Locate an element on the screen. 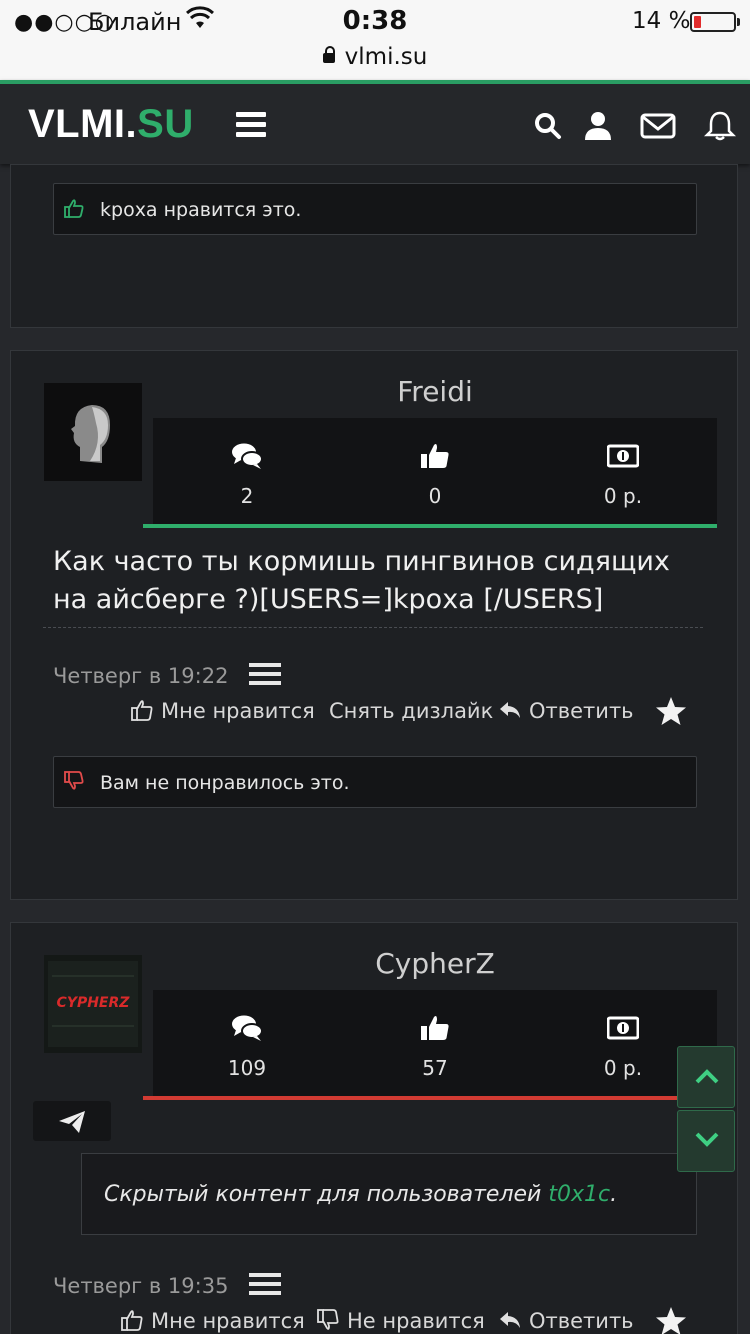 The width and height of the screenshot is (750, 1334). stat-money: 0 р. is located at coordinates (623, 471).